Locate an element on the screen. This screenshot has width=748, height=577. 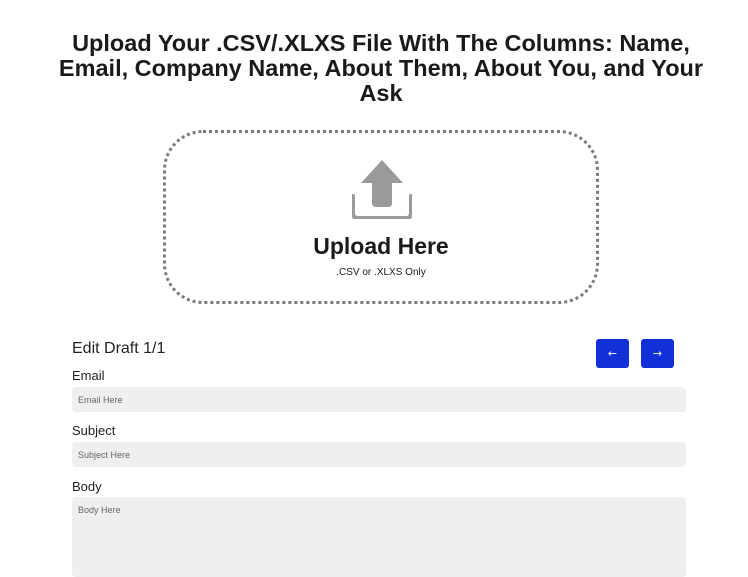
subject-label: Subject is located at coordinates (94, 430).